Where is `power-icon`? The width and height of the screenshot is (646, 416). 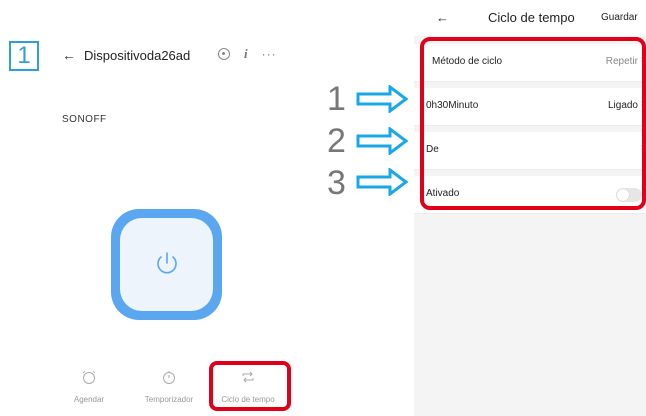
power-icon is located at coordinates (167, 263).